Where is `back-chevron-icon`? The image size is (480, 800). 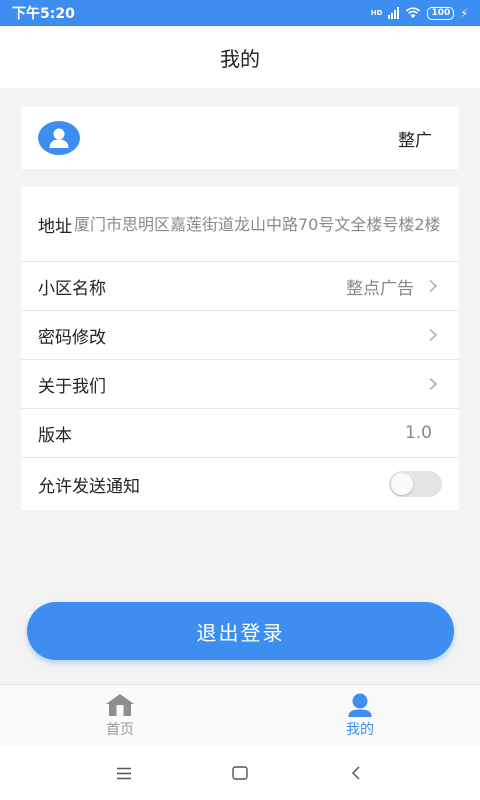
back-chevron-icon is located at coordinates (355, 773).